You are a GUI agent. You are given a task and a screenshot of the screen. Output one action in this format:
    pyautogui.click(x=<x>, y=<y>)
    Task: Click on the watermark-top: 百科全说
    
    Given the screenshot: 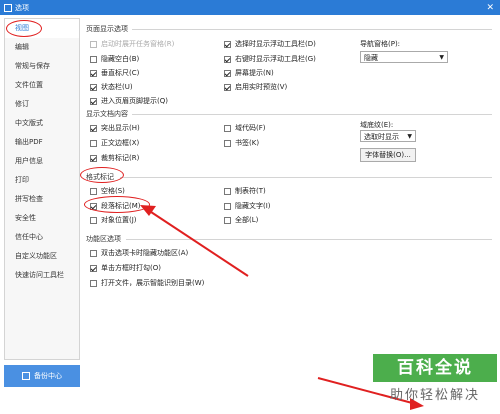 What is the action you would take?
    pyautogui.click(x=435, y=368)
    